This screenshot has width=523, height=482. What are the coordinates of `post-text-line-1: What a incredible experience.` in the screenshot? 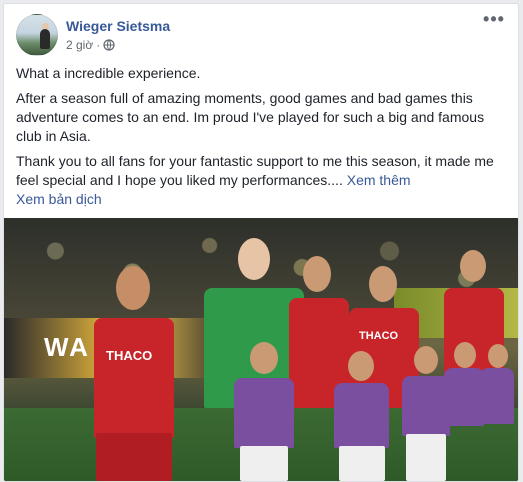 It's located at (108, 73).